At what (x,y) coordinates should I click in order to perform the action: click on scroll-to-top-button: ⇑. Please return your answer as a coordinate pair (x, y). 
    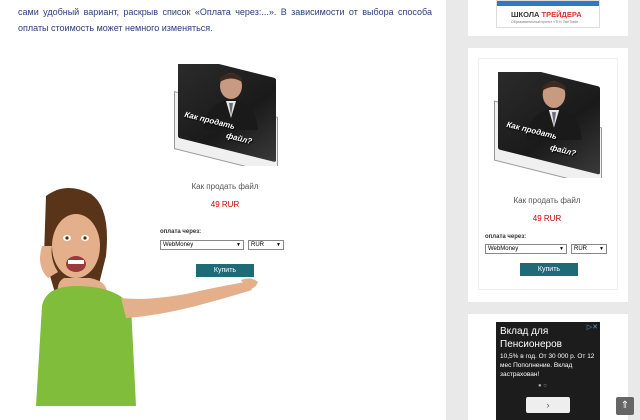
    Looking at the image, I should click on (625, 406).